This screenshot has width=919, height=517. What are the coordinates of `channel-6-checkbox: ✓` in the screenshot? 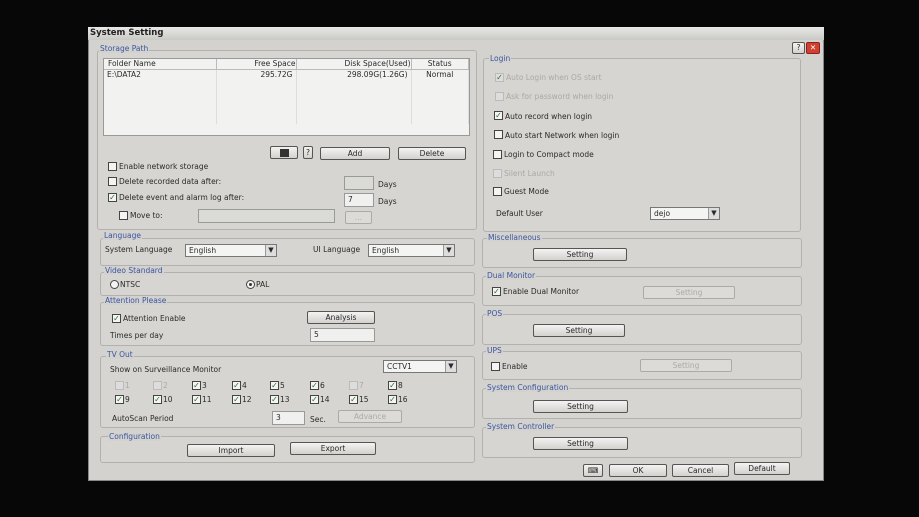 It's located at (314, 385).